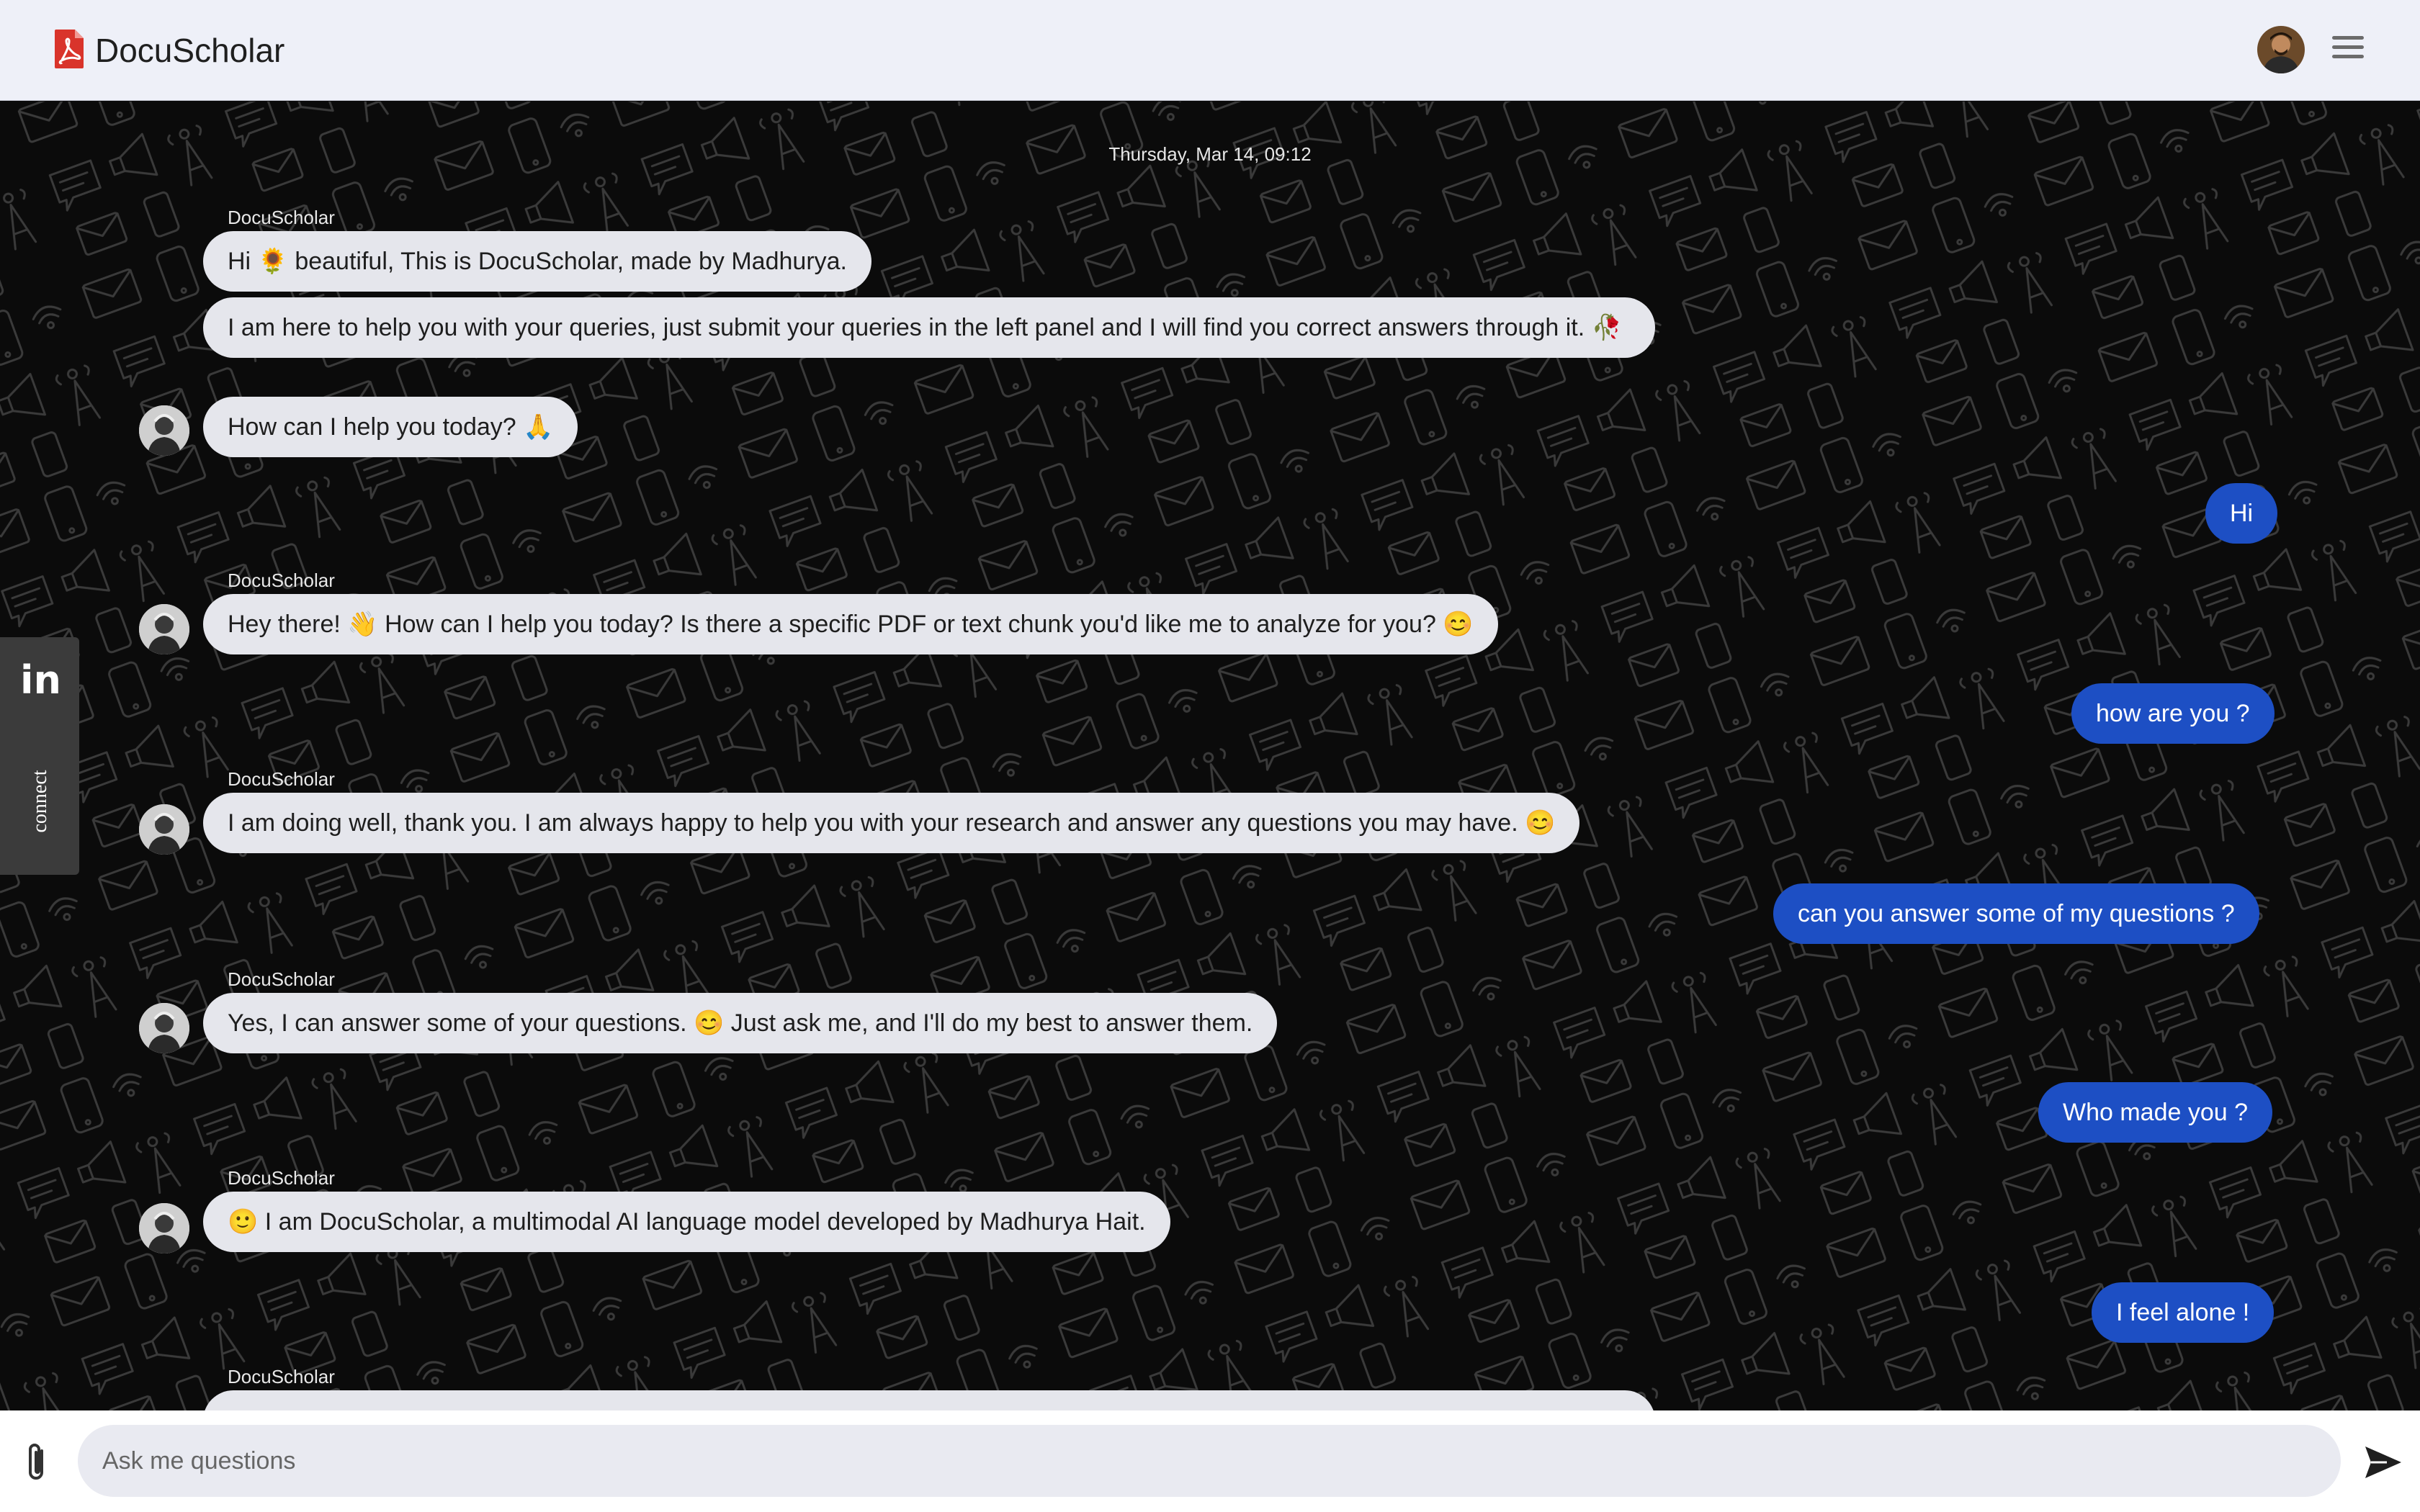 This screenshot has height=1512, width=2420. What do you see at coordinates (1210, 154) in the screenshot?
I see `date-stamp: Thursday, Mar 14, 09:12` at bounding box center [1210, 154].